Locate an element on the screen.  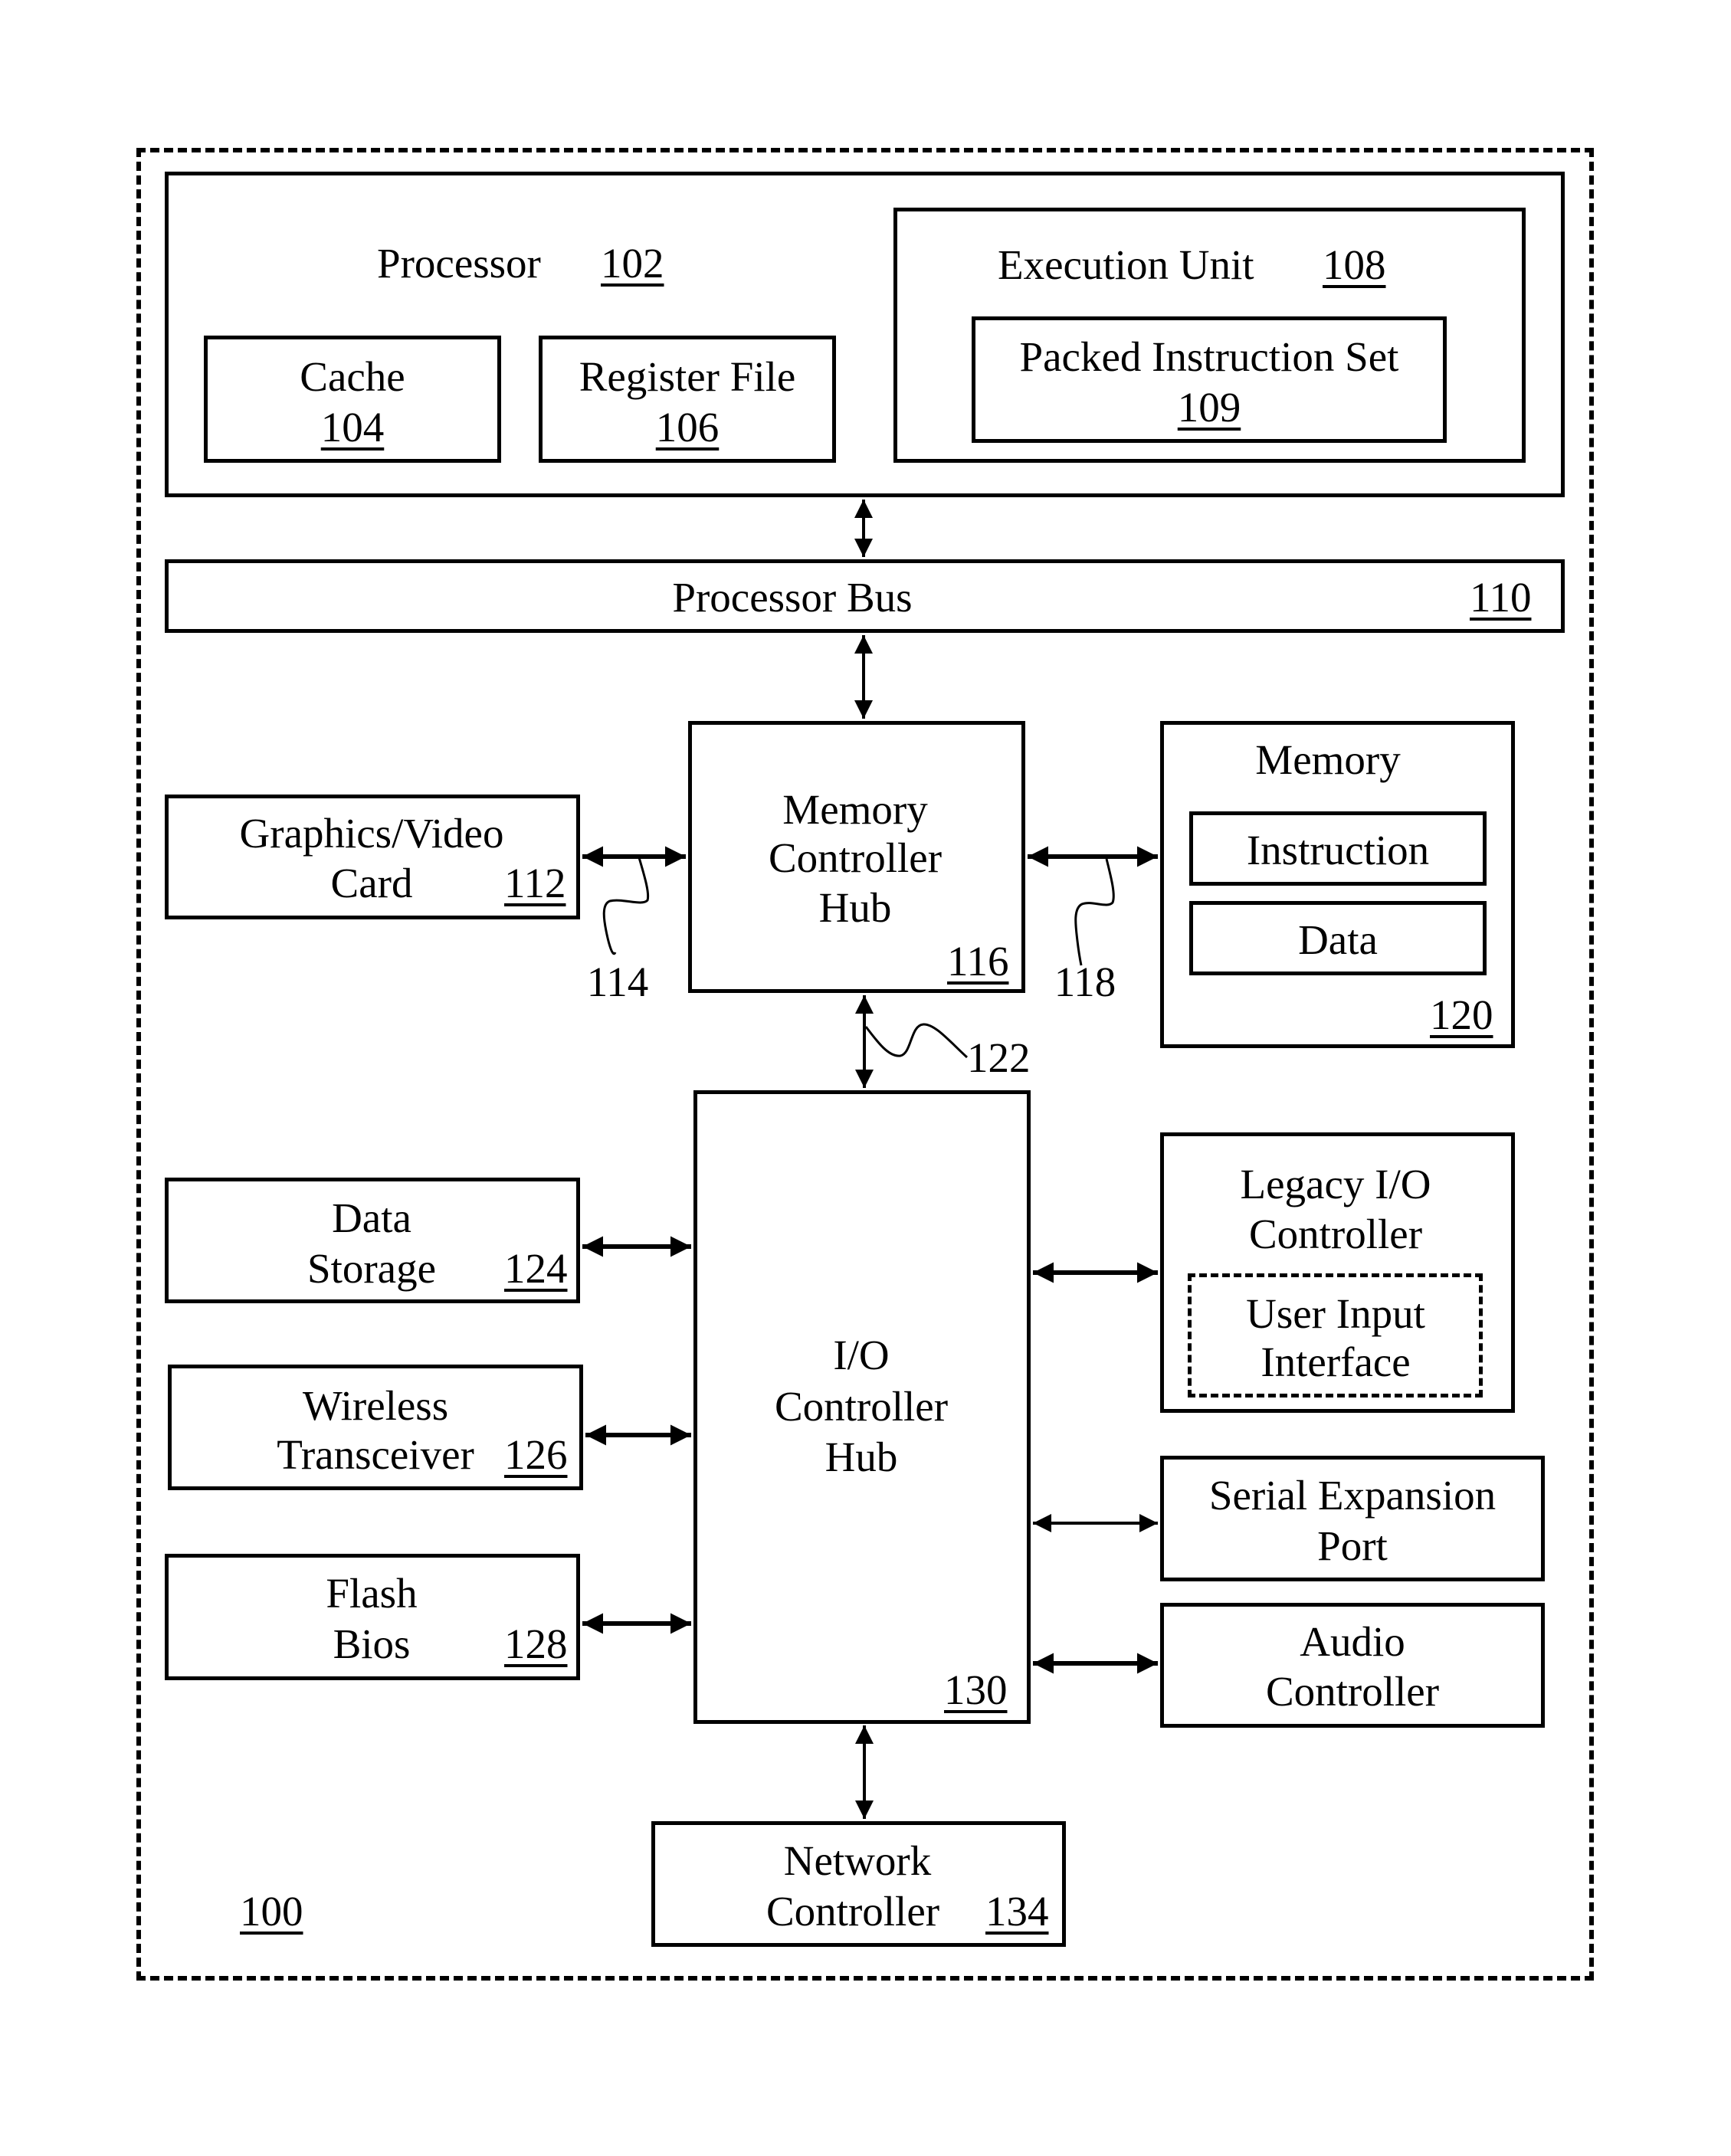
graphics-link-leader is located at coordinates (626, 904).